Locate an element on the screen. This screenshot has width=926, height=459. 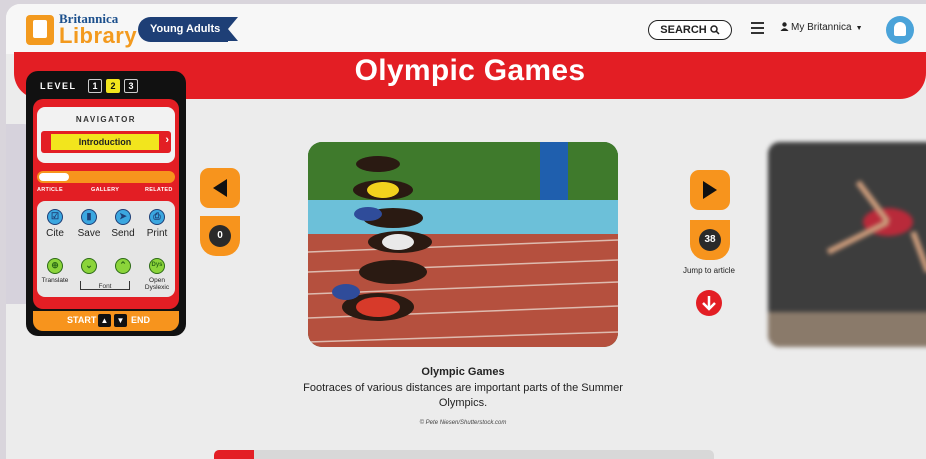
prev-count: 0 is located at coordinates (220, 236).